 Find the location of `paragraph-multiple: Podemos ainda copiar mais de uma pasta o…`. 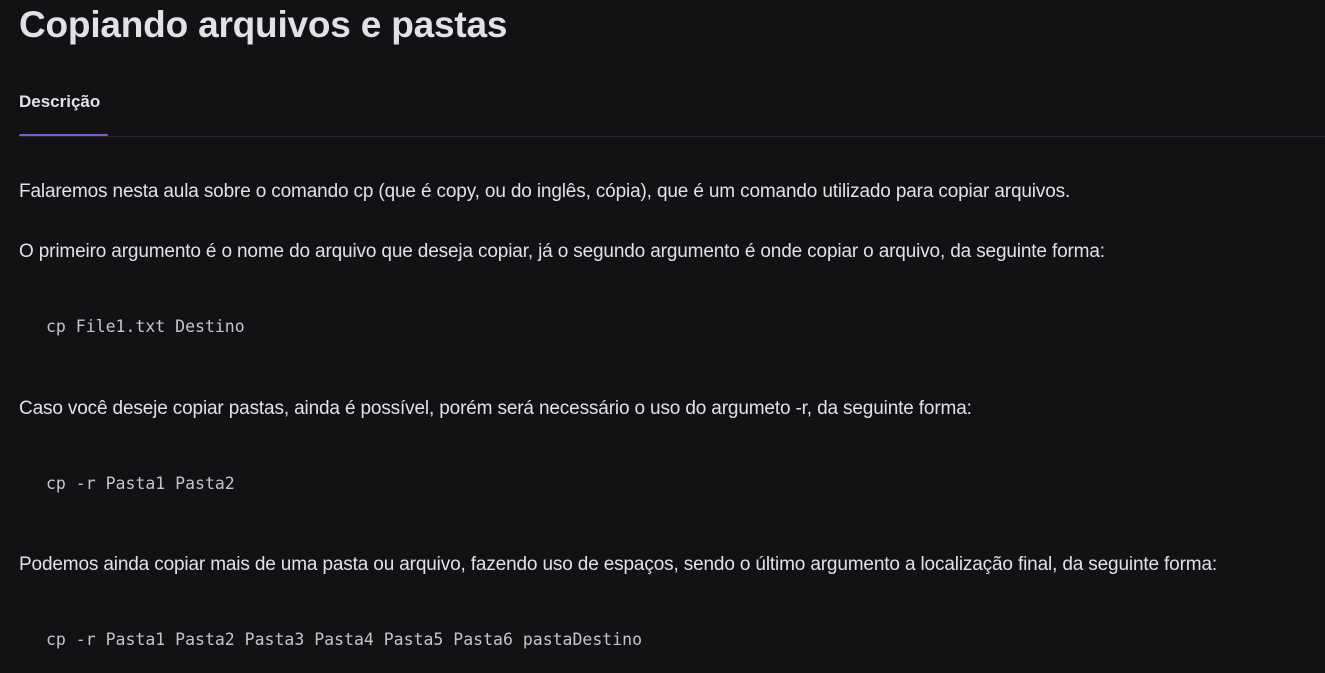

paragraph-multiple: Podemos ainda copiar mais de uma pasta o… is located at coordinates (618, 564).